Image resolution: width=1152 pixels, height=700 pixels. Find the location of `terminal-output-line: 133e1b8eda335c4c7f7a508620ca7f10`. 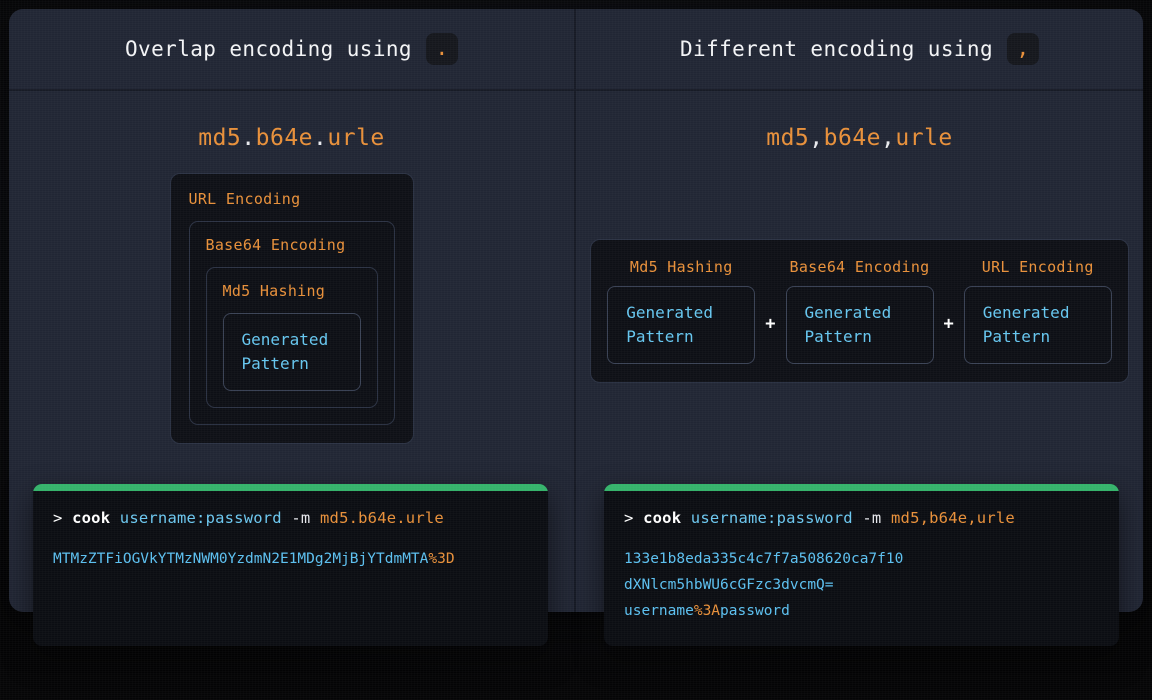

terminal-output-line: 133e1b8eda335c4c7f7a508620ca7f10 is located at coordinates (861, 560).